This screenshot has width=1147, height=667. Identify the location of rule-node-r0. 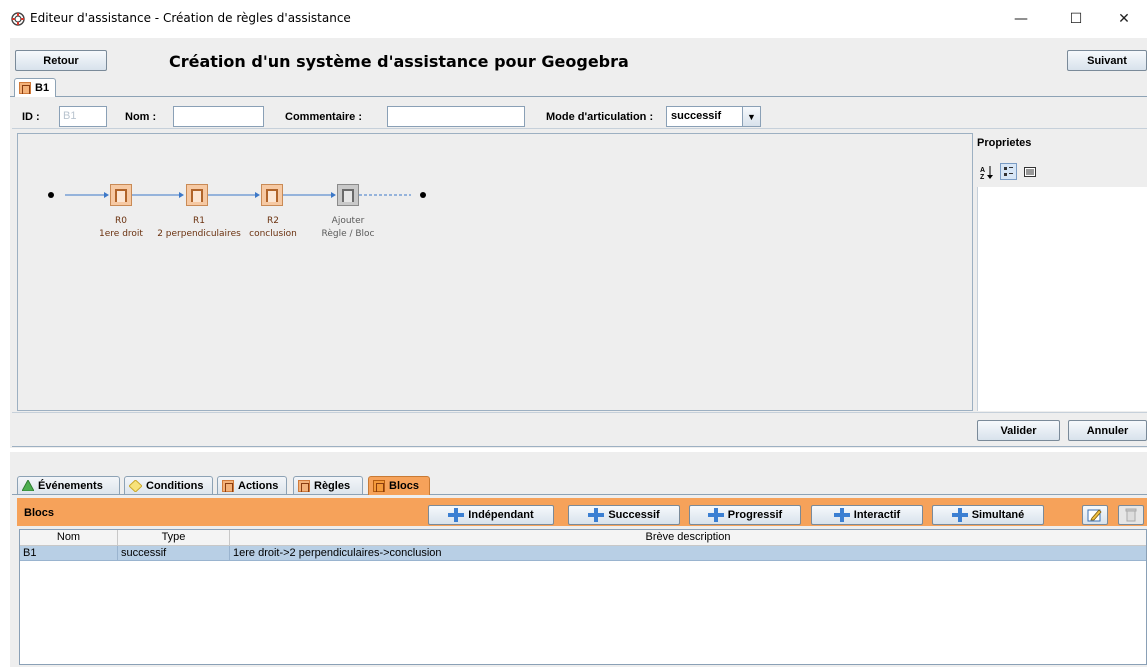
(121, 195).